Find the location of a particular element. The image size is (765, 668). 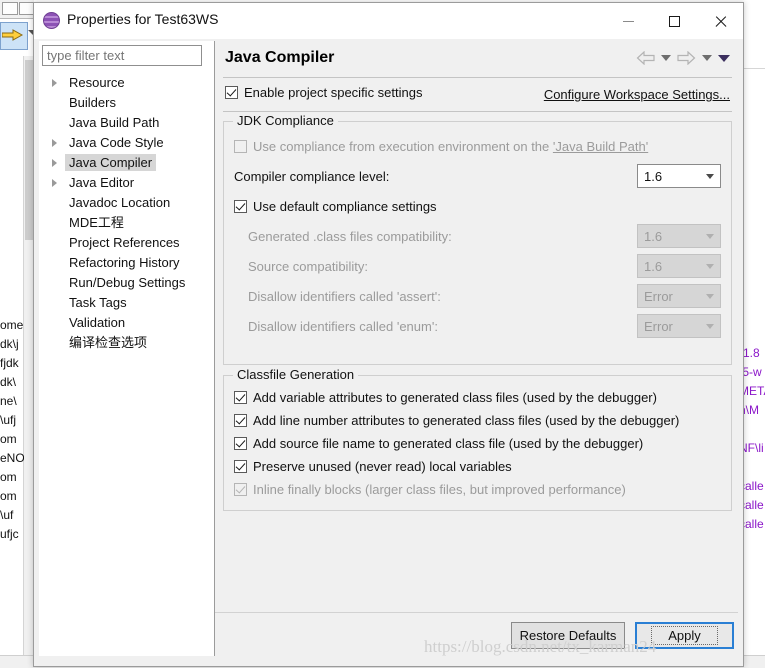

sidebar-item-: 编译检查选项 is located at coordinates (126, 343).